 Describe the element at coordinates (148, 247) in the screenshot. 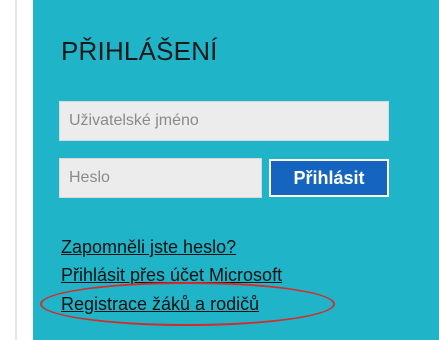

I see `forgot-password-link: Zapomněli jste heslo?` at that location.